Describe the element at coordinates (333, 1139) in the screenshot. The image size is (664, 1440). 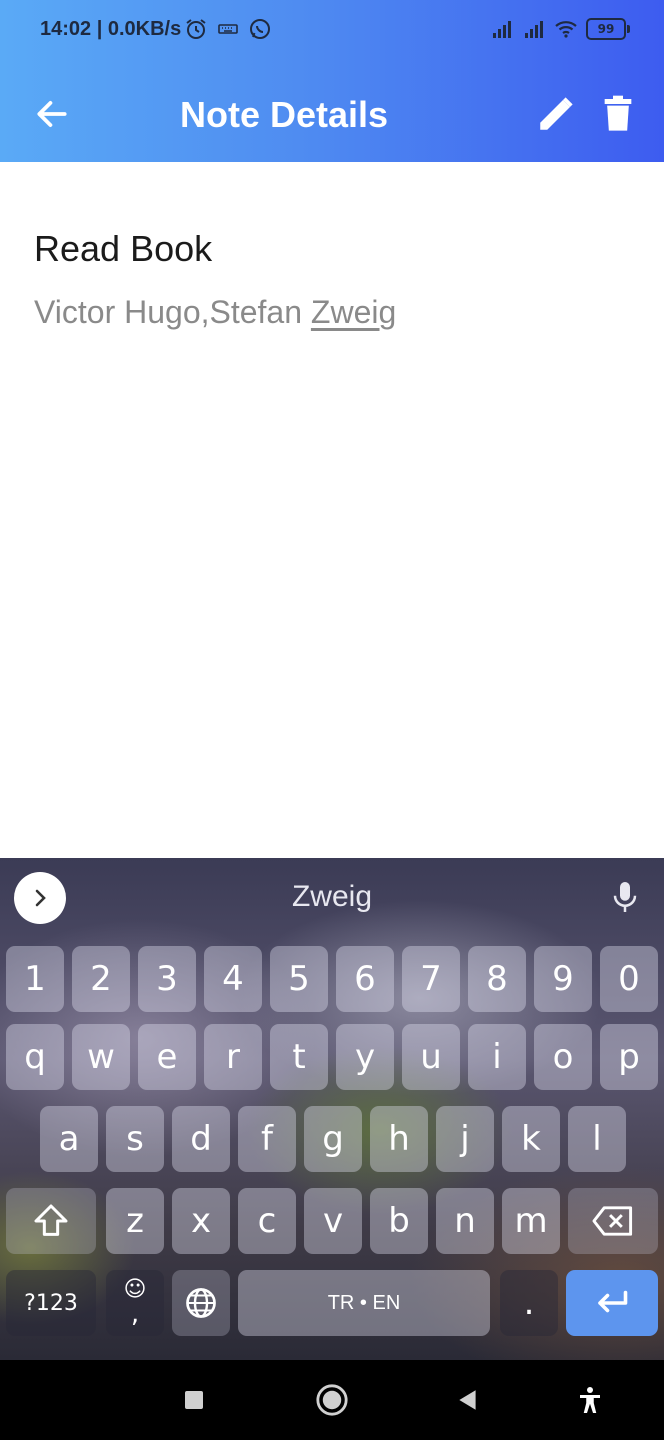
I see `key-g: g` at that location.